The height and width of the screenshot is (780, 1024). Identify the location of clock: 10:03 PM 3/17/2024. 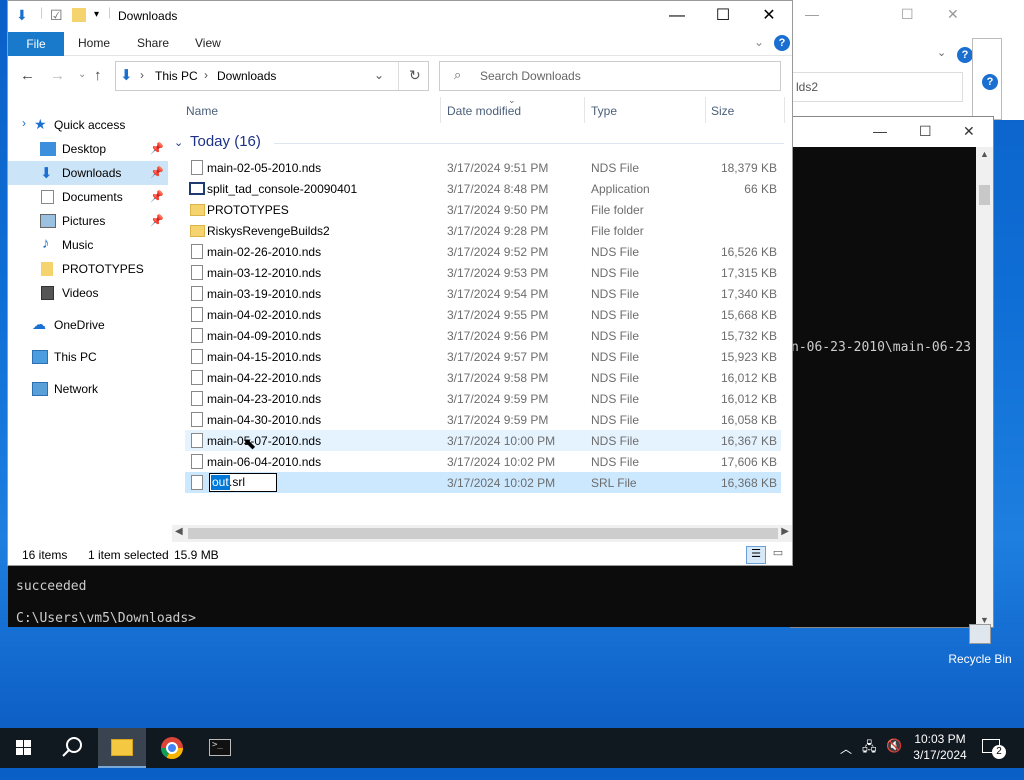
(940, 748).